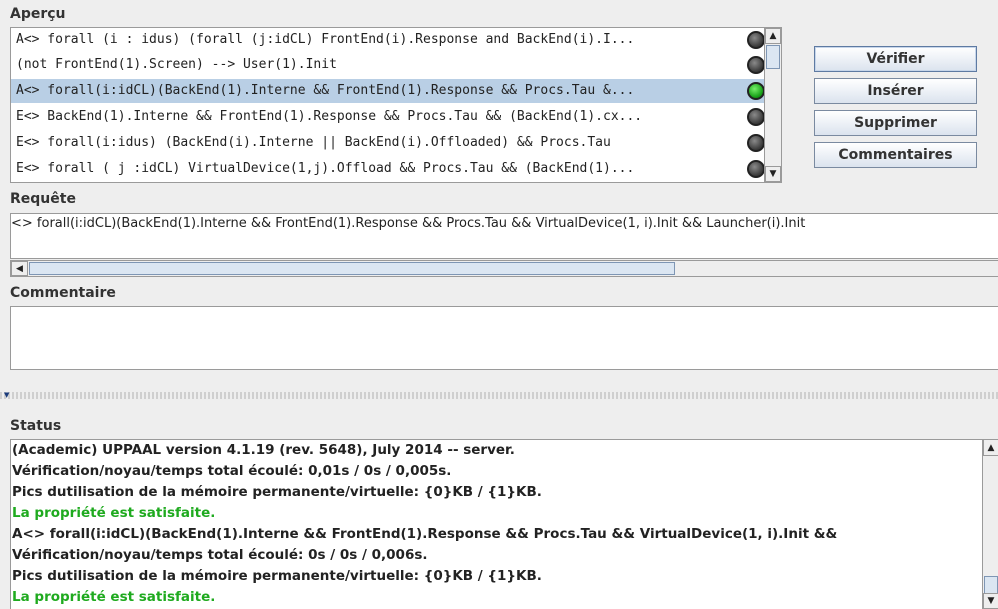 Image resolution: width=998 pixels, height=609 pixels. I want to click on apercu-title: Aperçu, so click(38, 14).